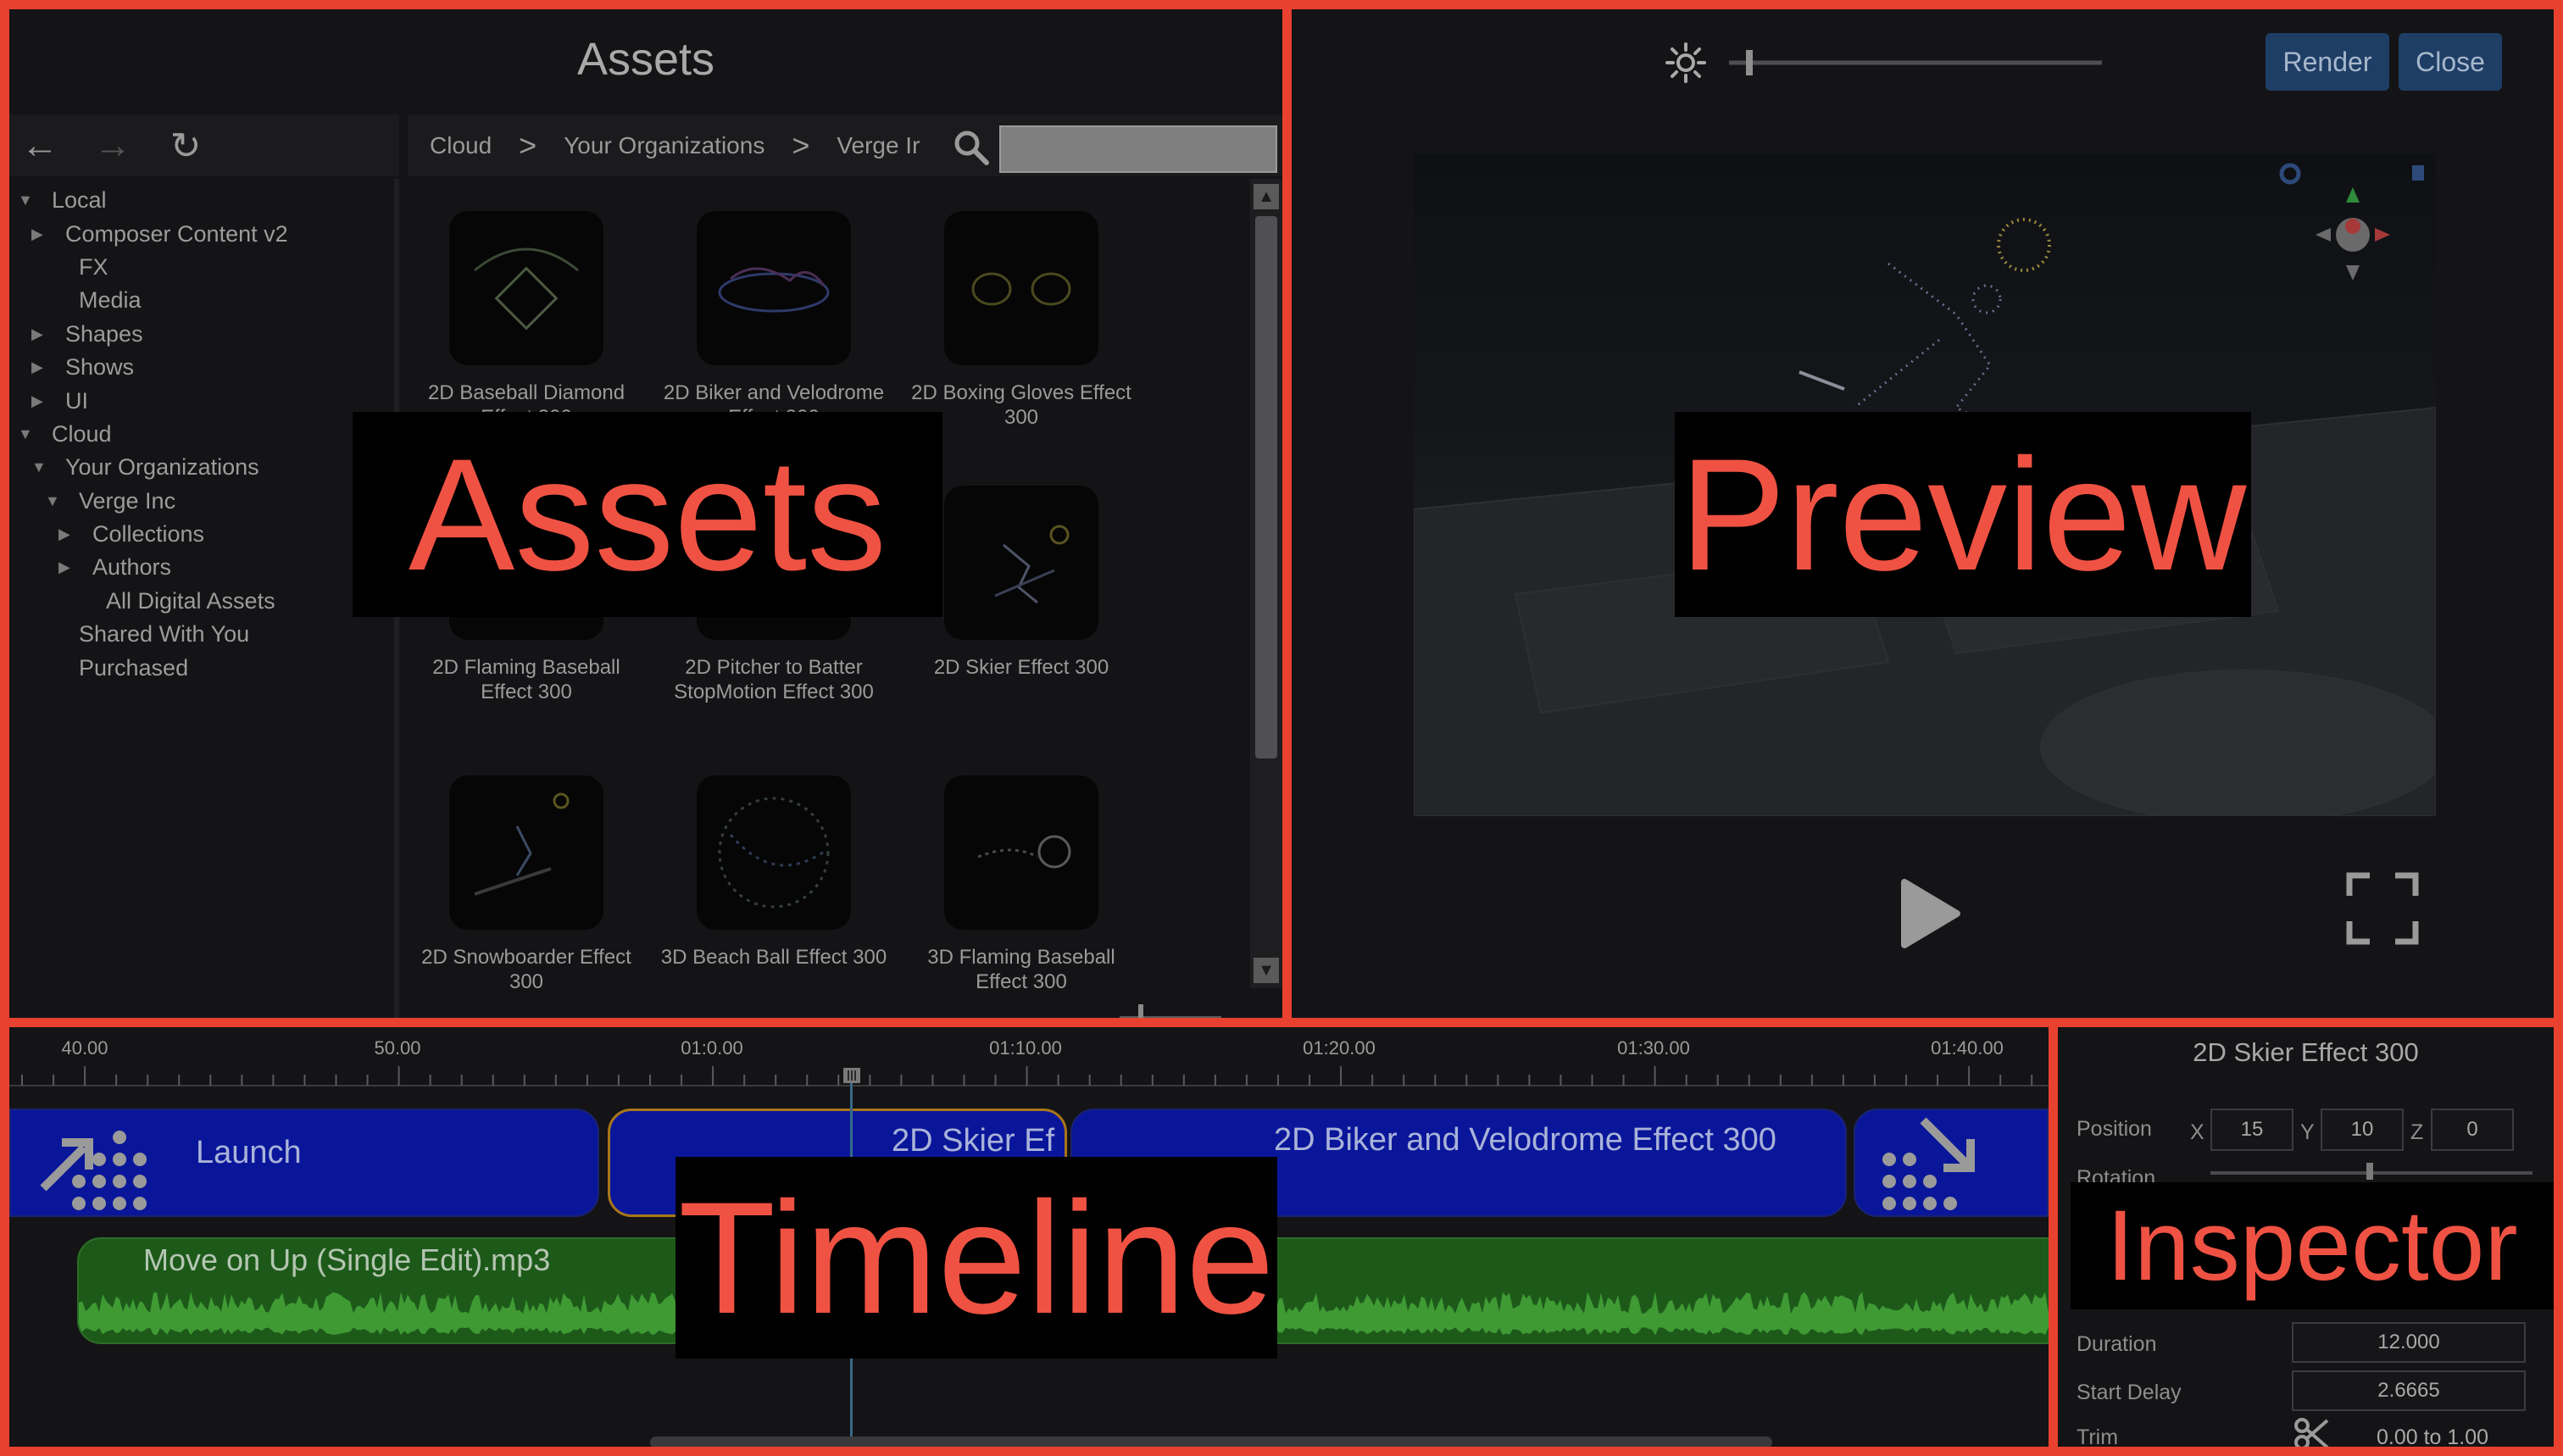 The image size is (2563, 1456). I want to click on asset-scrollbar: ▲ ▼, so click(1266, 584).